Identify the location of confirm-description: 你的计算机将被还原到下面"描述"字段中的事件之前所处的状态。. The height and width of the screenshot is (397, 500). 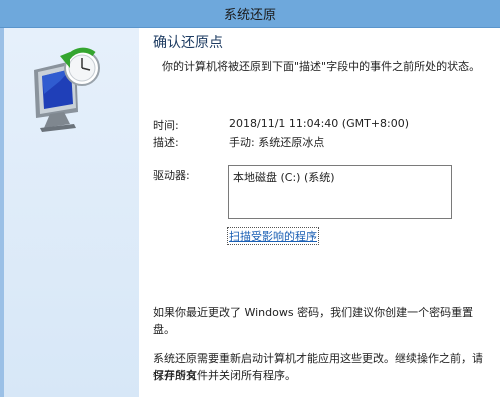
(321, 66).